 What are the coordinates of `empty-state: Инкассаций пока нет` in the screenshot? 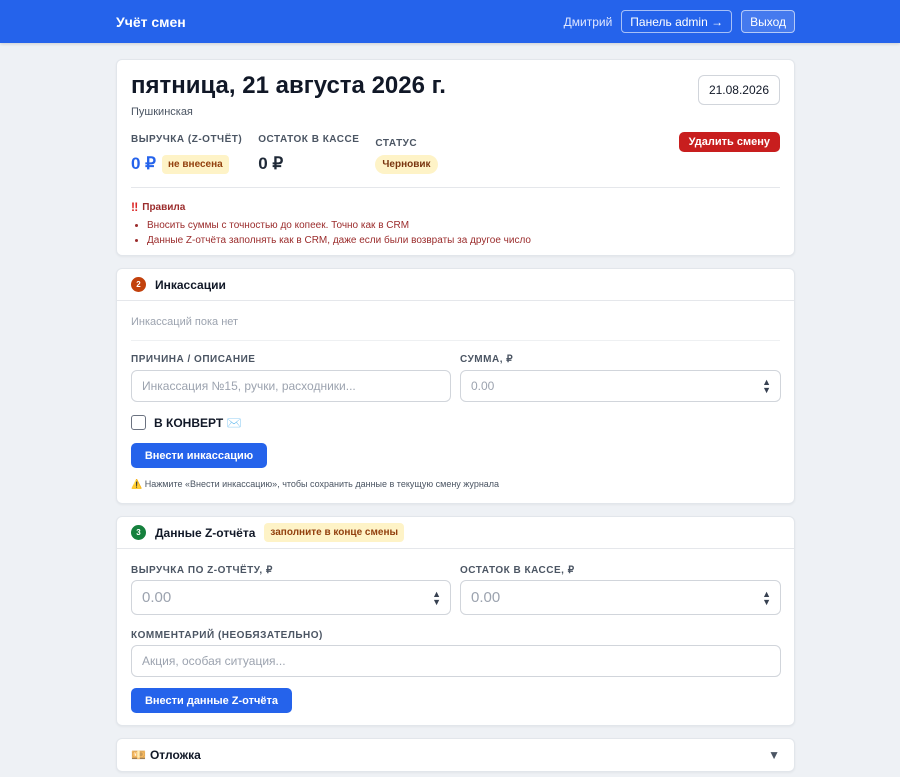 It's located at (185, 322).